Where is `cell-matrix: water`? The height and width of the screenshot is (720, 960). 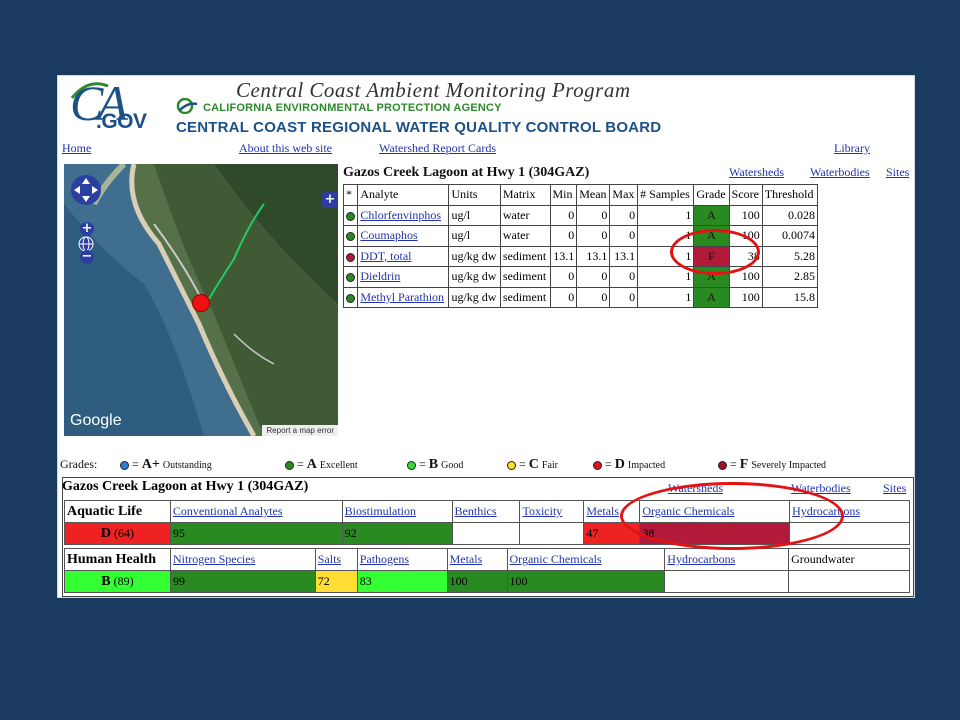
cell-matrix: water is located at coordinates (525, 236).